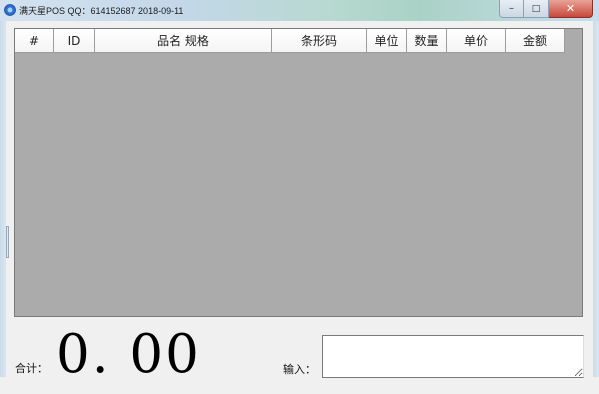  I want to click on column-header-name-spec: 品名 规格, so click(183, 41).